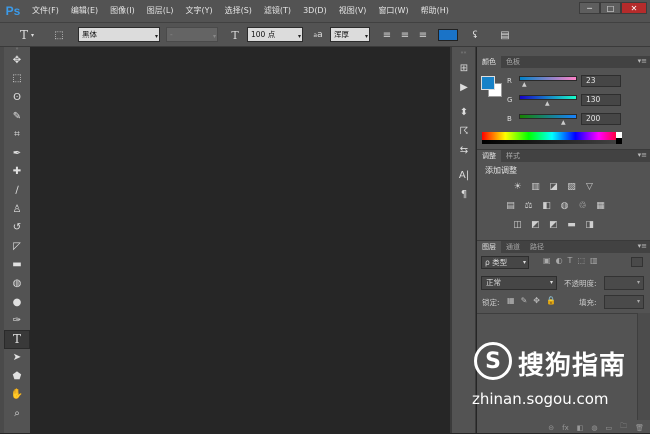 This screenshot has width=650, height=434. I want to click on tab-adjustments: 调整, so click(489, 156).